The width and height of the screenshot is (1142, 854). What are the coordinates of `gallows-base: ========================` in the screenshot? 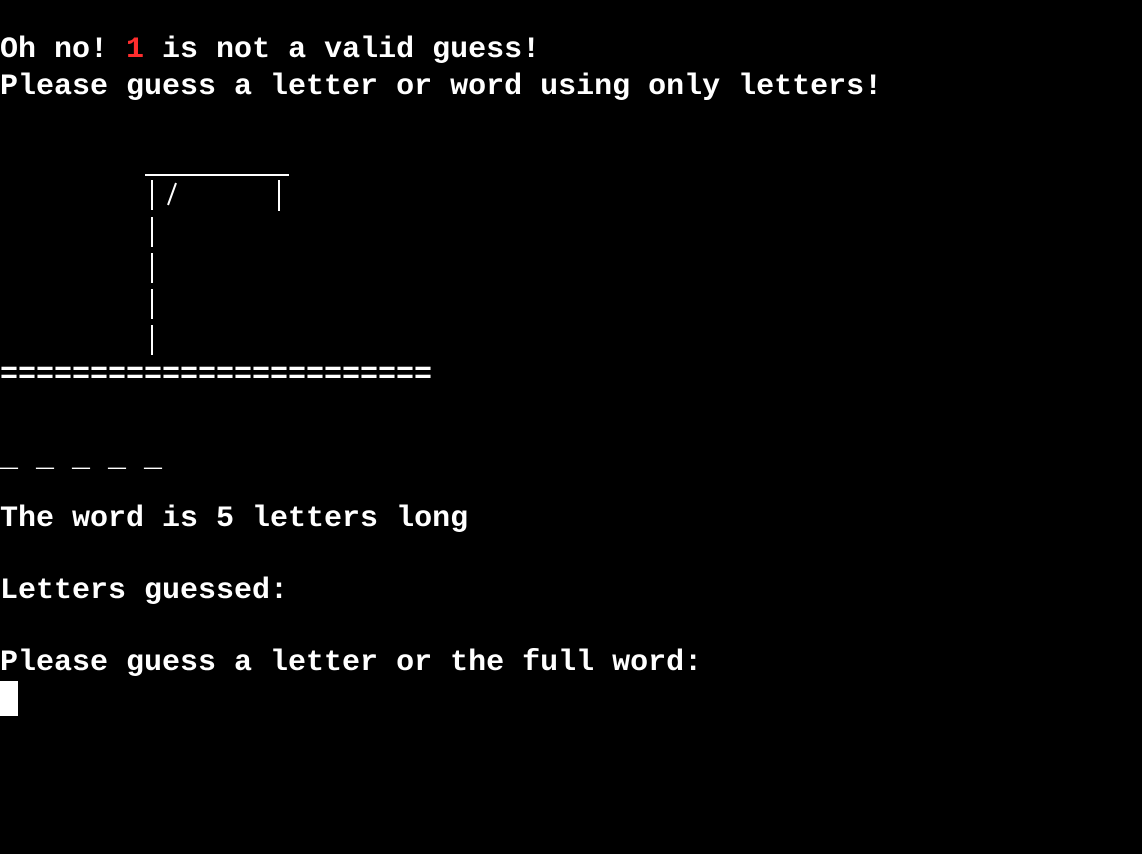 It's located at (216, 372).